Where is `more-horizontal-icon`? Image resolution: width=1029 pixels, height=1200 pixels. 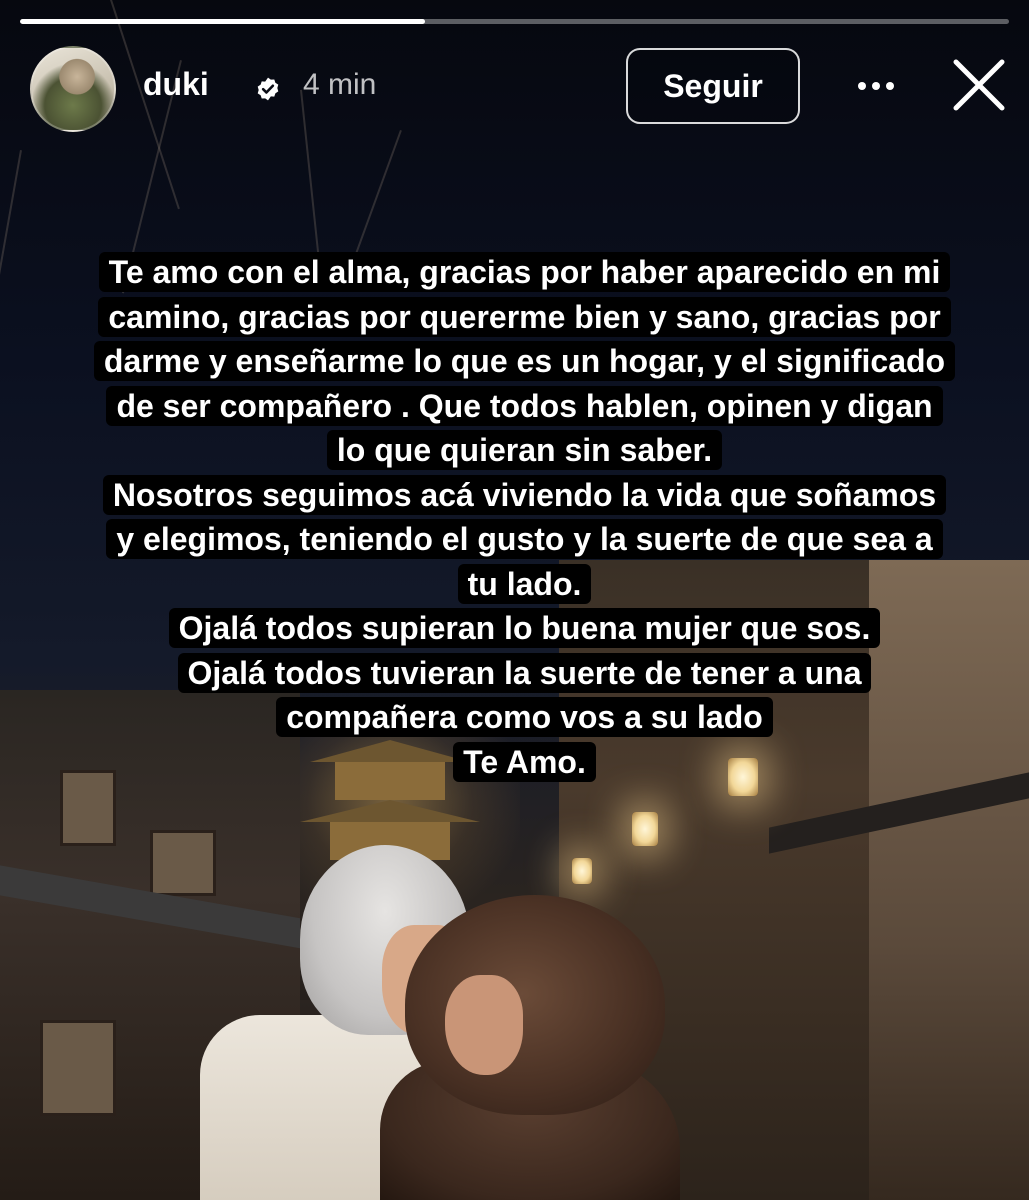
more-horizontal-icon is located at coordinates (876, 86).